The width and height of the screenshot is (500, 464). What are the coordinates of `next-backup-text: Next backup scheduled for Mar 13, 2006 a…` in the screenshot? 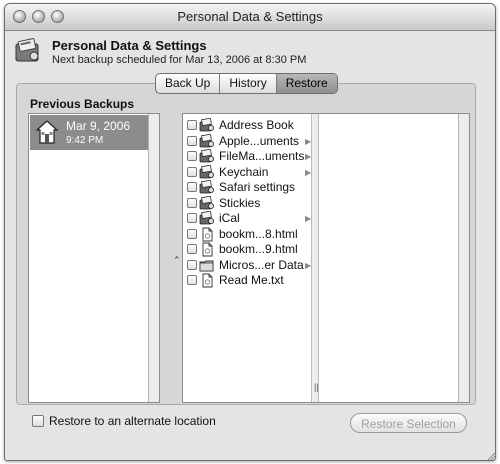 It's located at (179, 60).